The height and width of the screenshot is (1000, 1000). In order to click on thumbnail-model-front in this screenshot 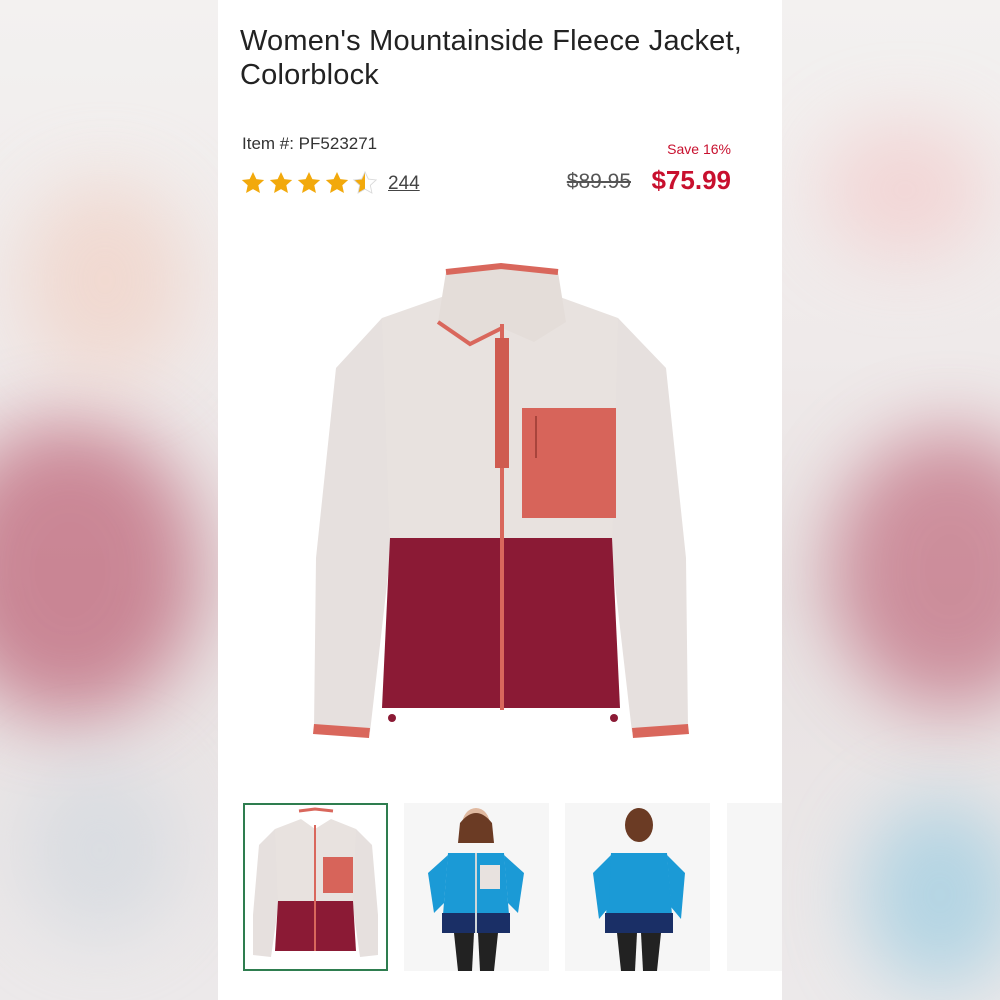, I will do `click(476, 887)`.